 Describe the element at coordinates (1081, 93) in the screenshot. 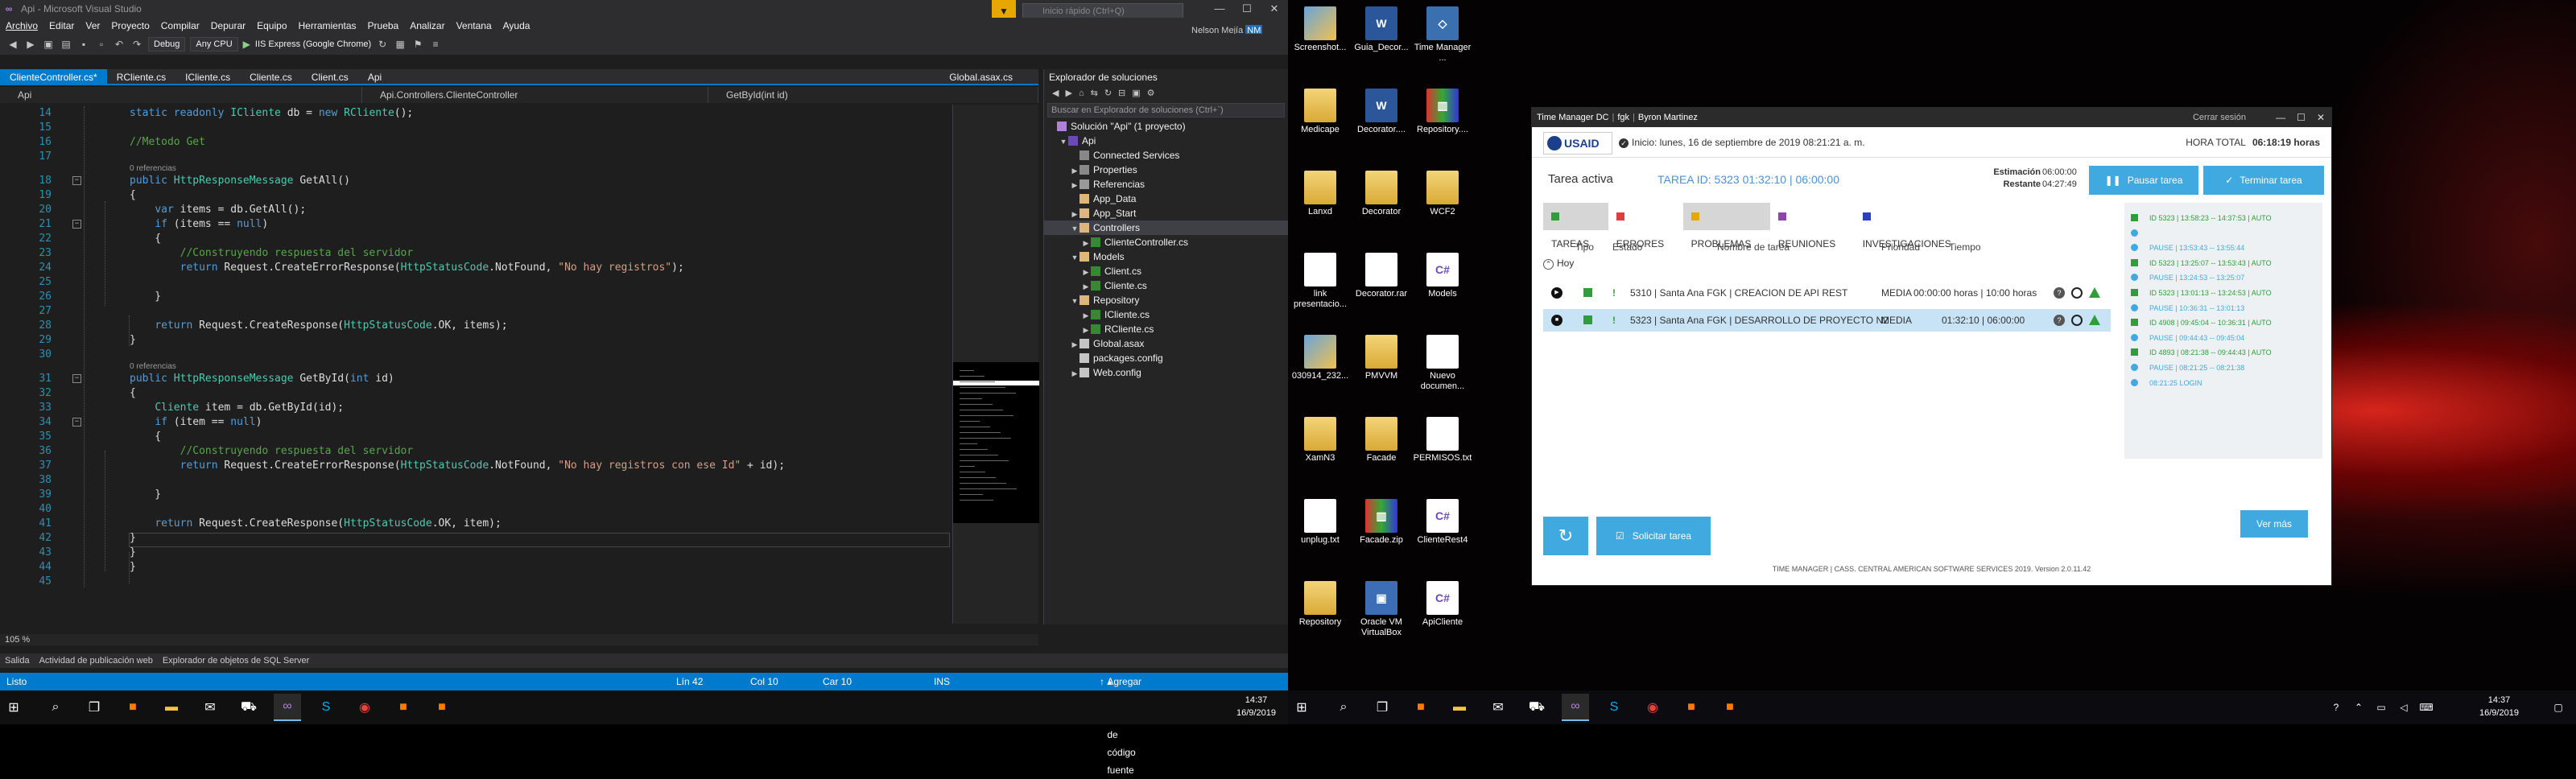

I see `home-icon: ⌂` at that location.